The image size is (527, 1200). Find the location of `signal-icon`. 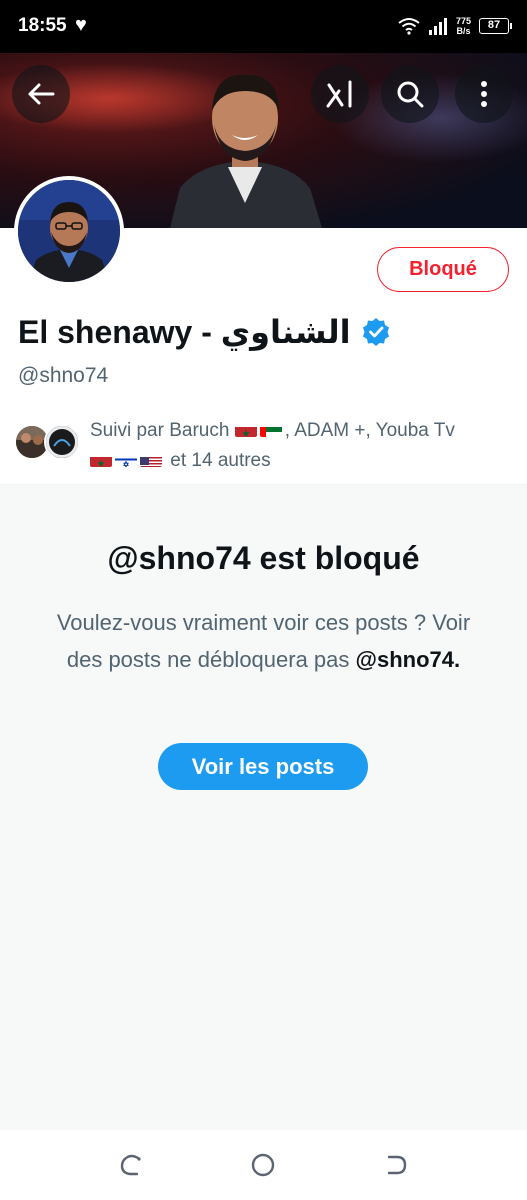

signal-icon is located at coordinates (437, 26).